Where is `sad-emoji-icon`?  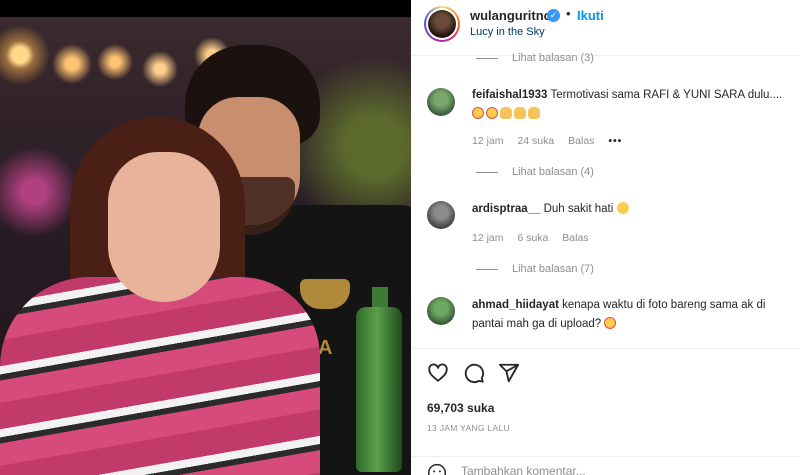 sad-emoji-icon is located at coordinates (622, 208).